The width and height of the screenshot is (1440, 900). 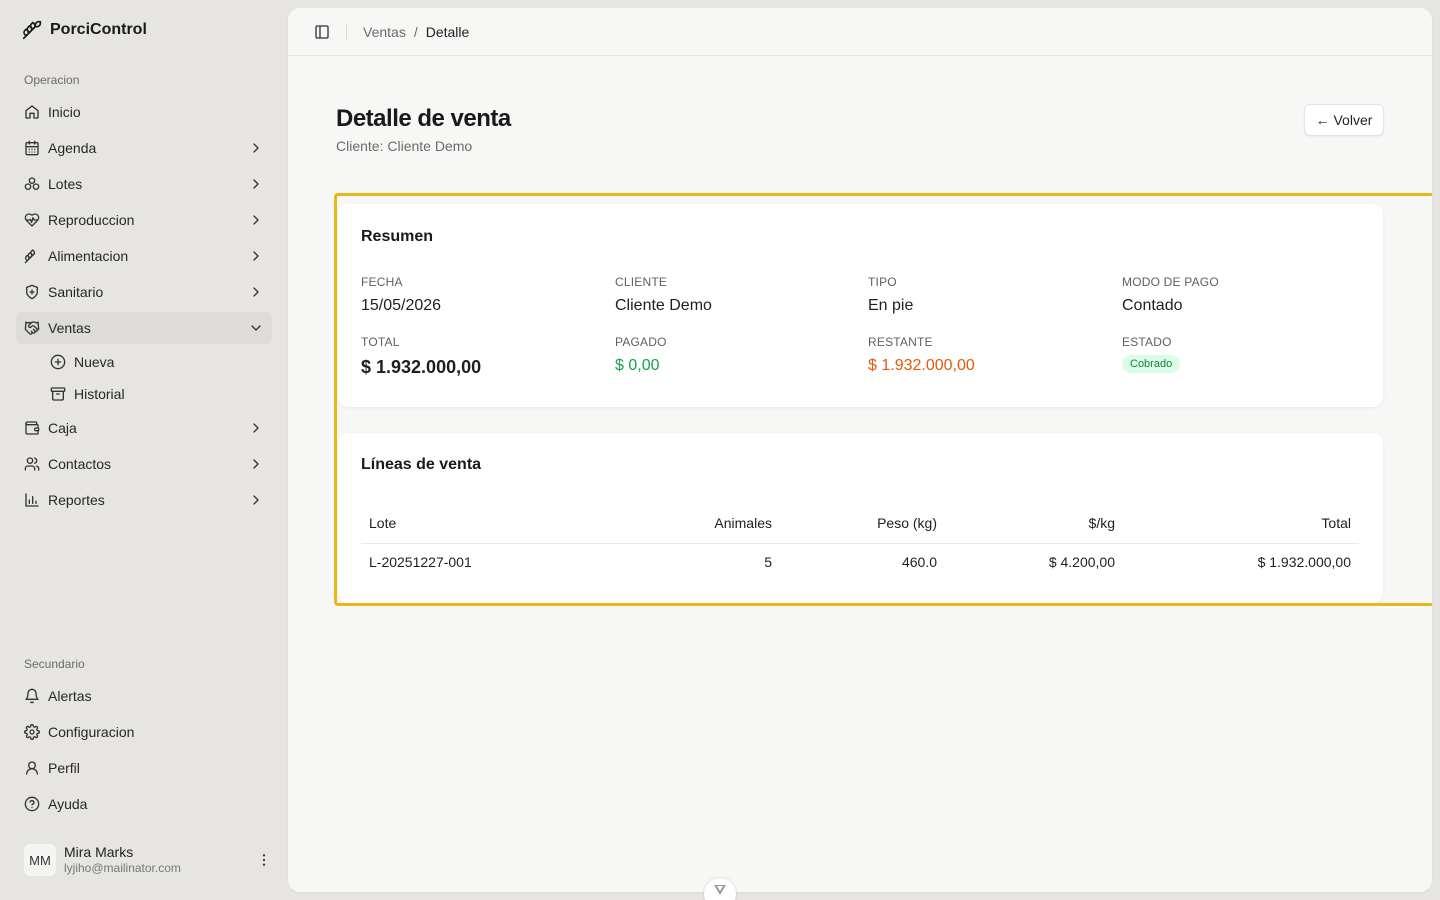 What do you see at coordinates (64, 112) in the screenshot?
I see `sidebar-item-label: Inicio` at bounding box center [64, 112].